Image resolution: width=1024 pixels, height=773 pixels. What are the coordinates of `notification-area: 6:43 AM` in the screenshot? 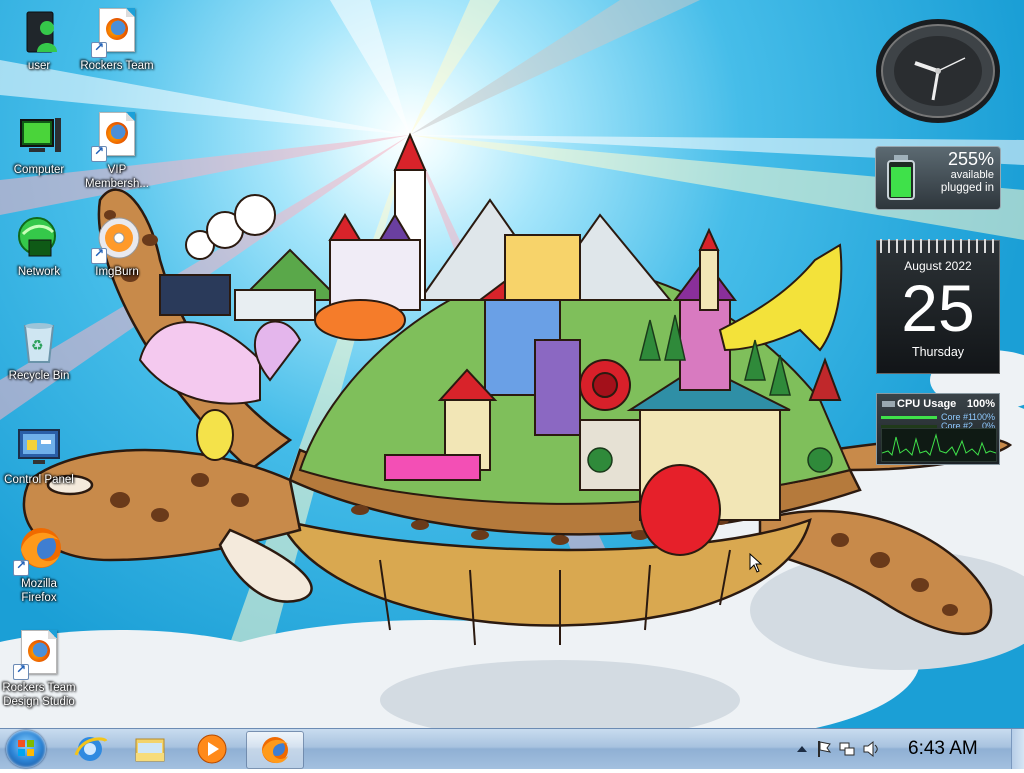 It's located at (908, 749).